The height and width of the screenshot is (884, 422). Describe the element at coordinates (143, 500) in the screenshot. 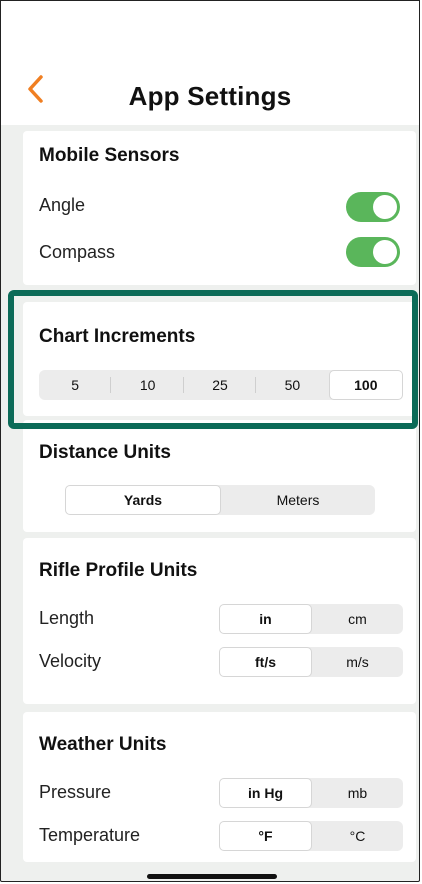

I see `distance-option-yards: Yards` at that location.